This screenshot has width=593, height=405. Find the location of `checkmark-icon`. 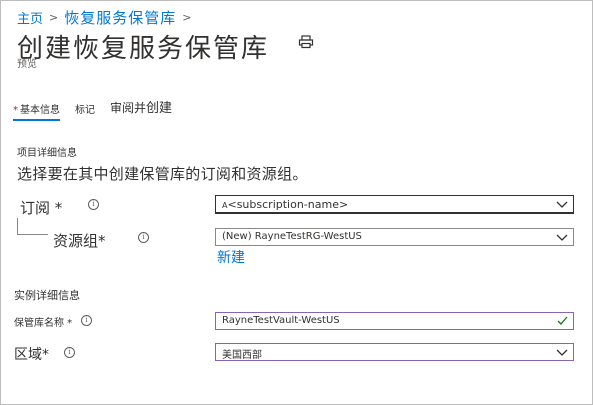

checkmark-icon is located at coordinates (562, 320).